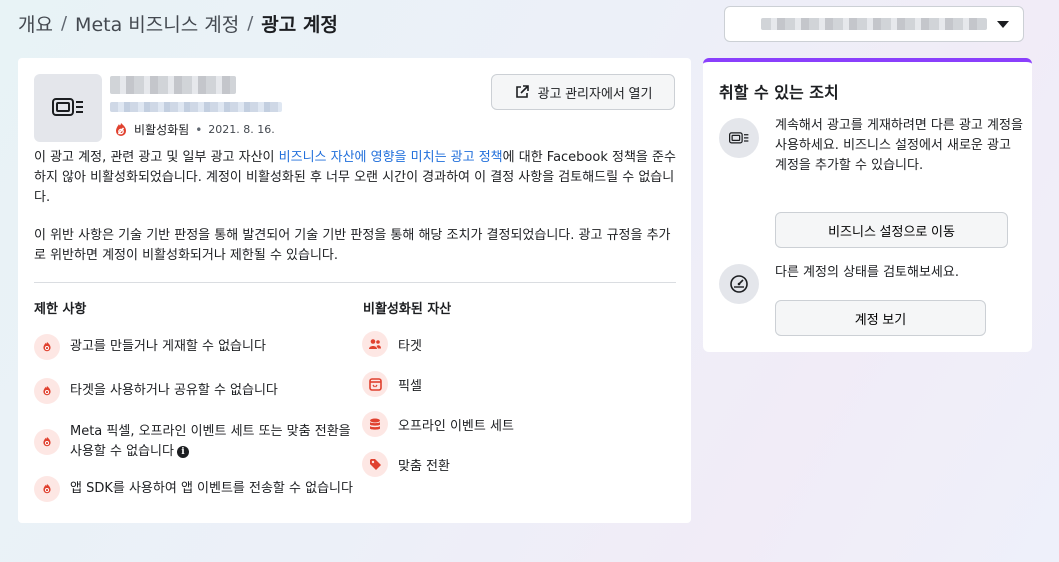  Describe the element at coordinates (595, 93) in the screenshot. I see `open-in-ads-manager-label: 광고 관리자에서 열기` at that location.